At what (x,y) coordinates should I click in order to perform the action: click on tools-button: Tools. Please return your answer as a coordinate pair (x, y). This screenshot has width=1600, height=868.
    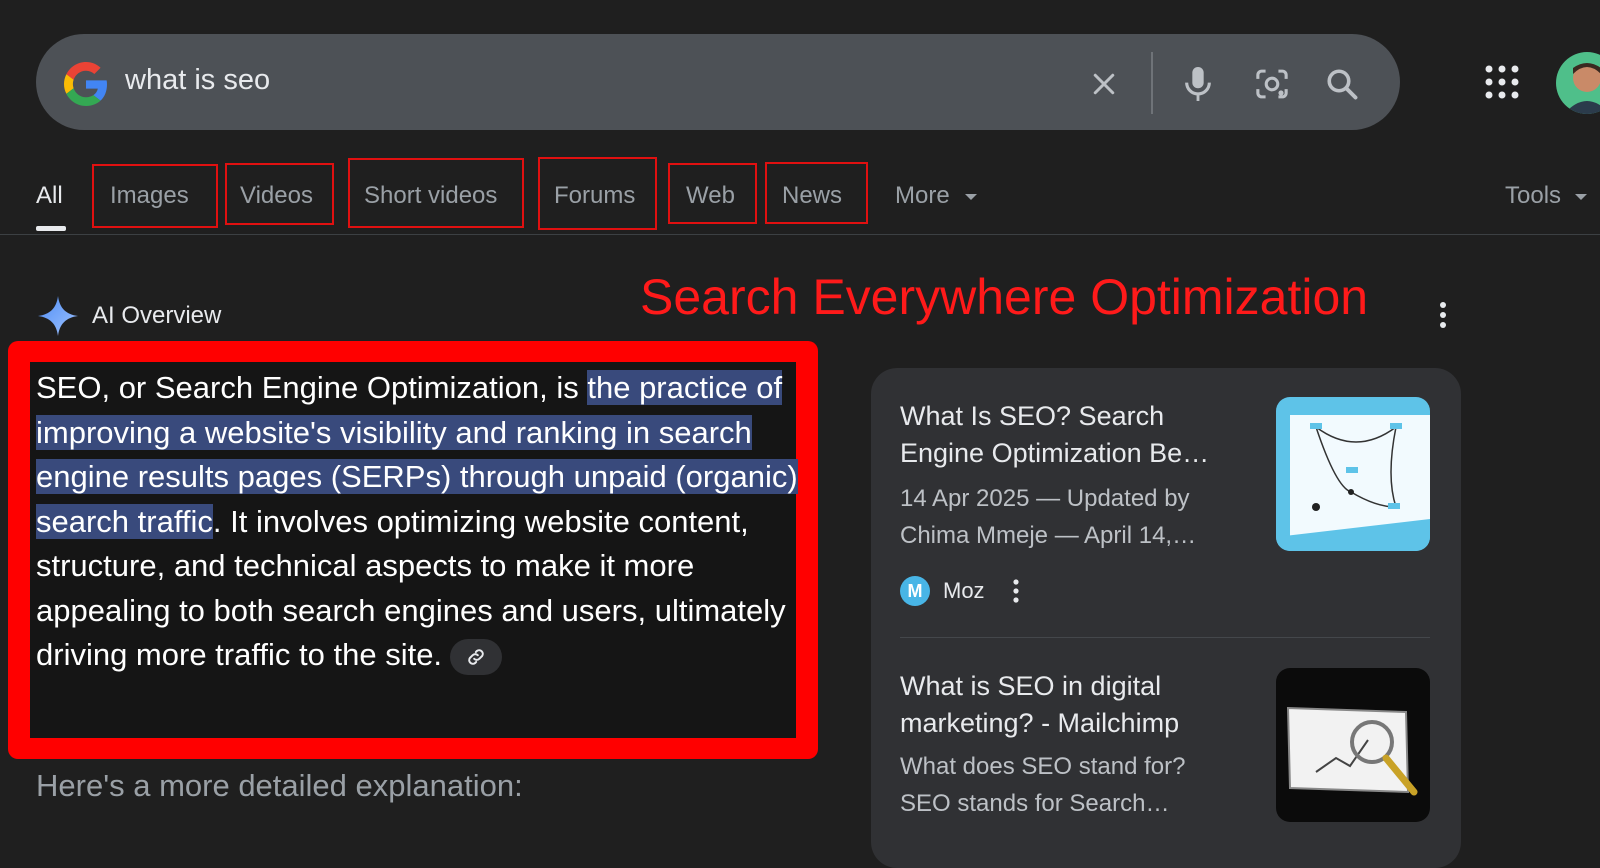
    Looking at the image, I should click on (1546, 196).